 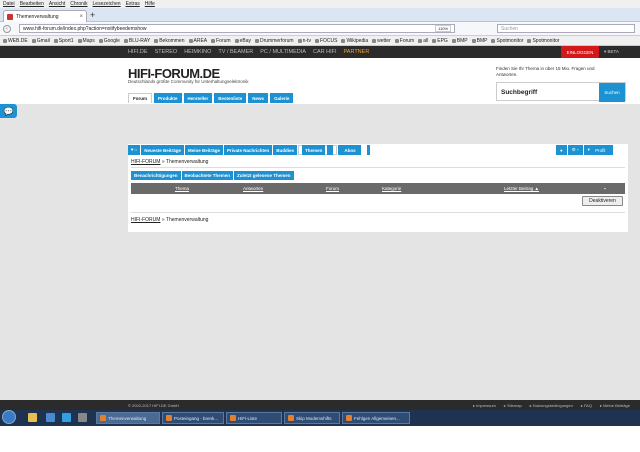 I want to click on tab-private: Private Nachrichten, so click(x=248, y=150).